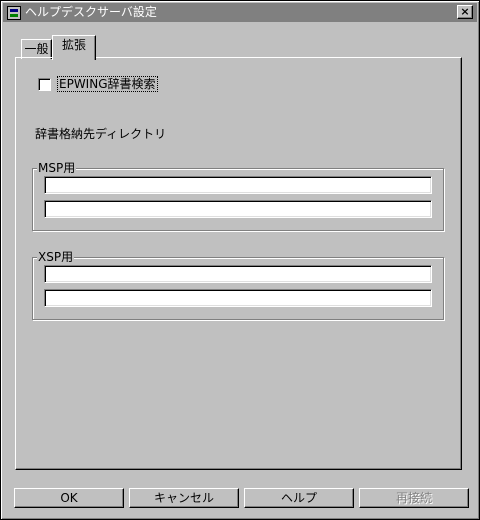 The width and height of the screenshot is (480, 520). Describe the element at coordinates (299, 498) in the screenshot. I see `help-button: ヘルプ` at that location.